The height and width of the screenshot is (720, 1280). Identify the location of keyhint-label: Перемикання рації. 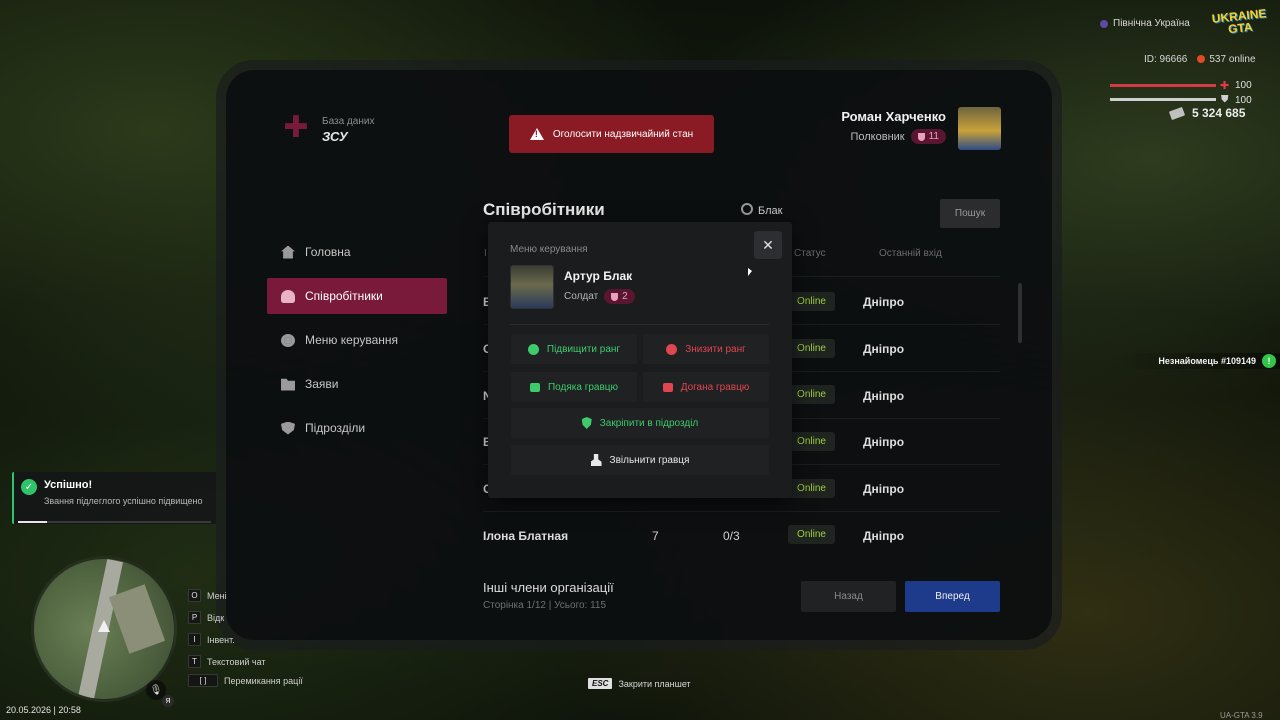
(263, 680).